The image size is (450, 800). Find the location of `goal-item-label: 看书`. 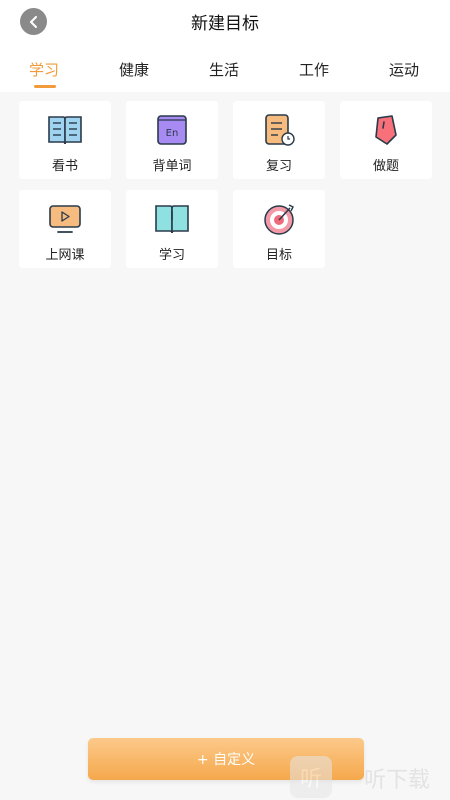

goal-item-label: 看书 is located at coordinates (64, 166).